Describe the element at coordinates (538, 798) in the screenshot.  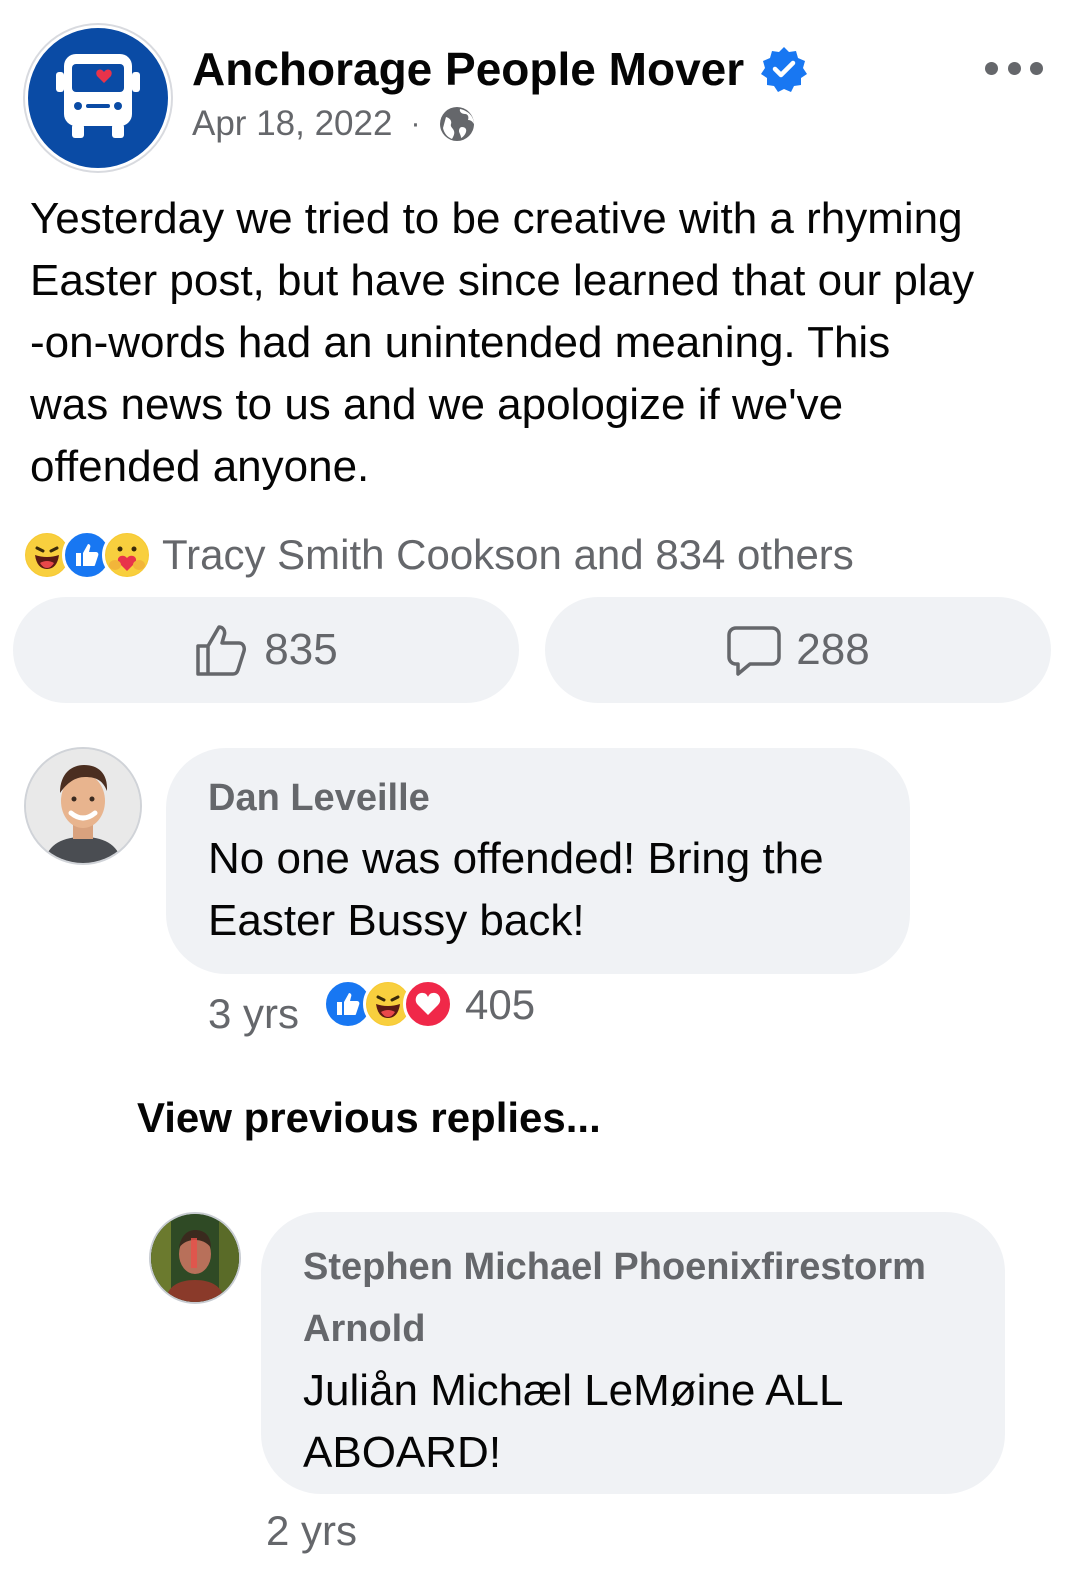
I see `comment-author: Dan Leveille` at that location.